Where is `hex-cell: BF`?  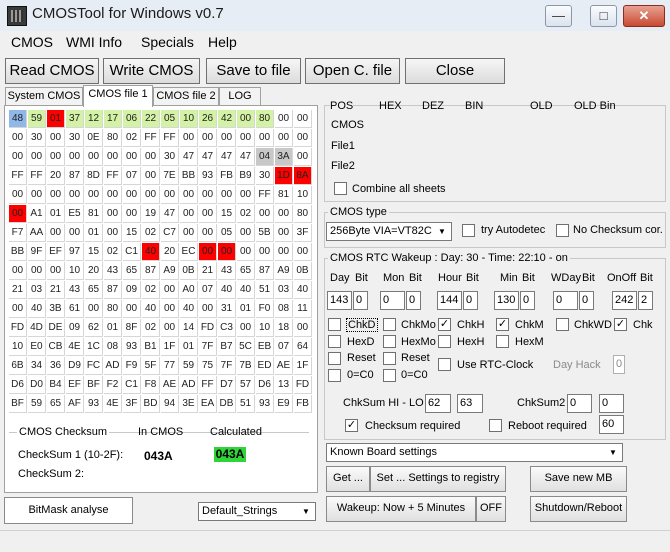 hex-cell: BF is located at coordinates (18, 404).